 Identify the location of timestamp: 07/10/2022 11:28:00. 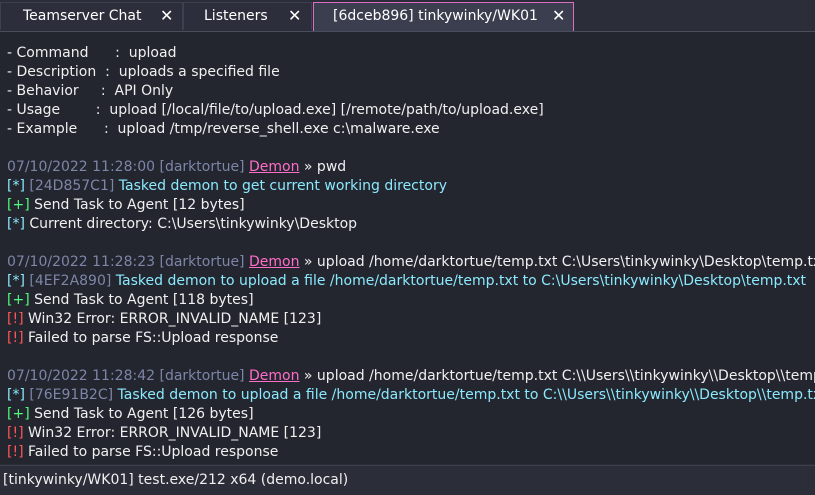
(81, 167).